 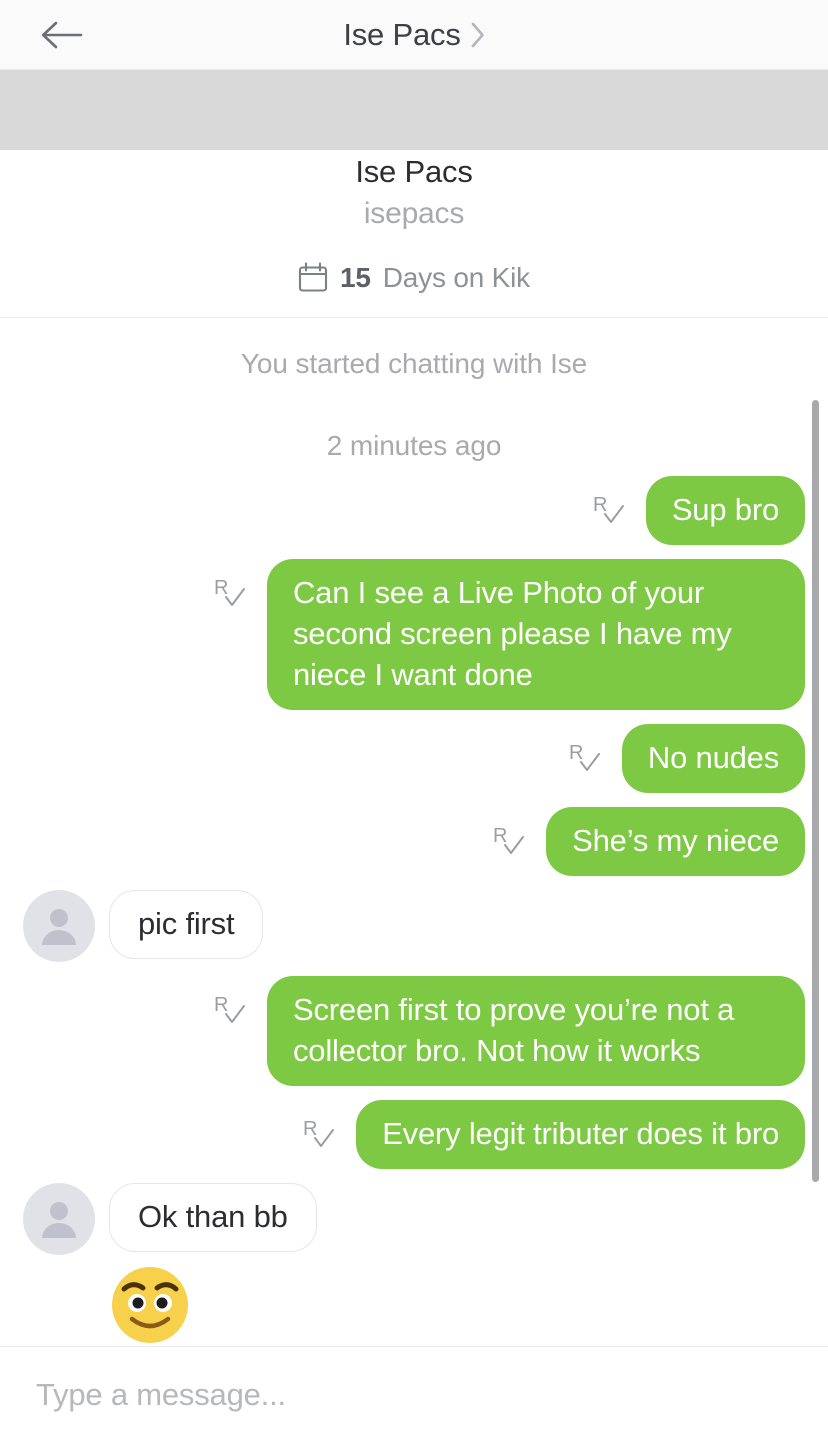 I want to click on days-on-kik: 15 Days on Kik, so click(x=414, y=278).